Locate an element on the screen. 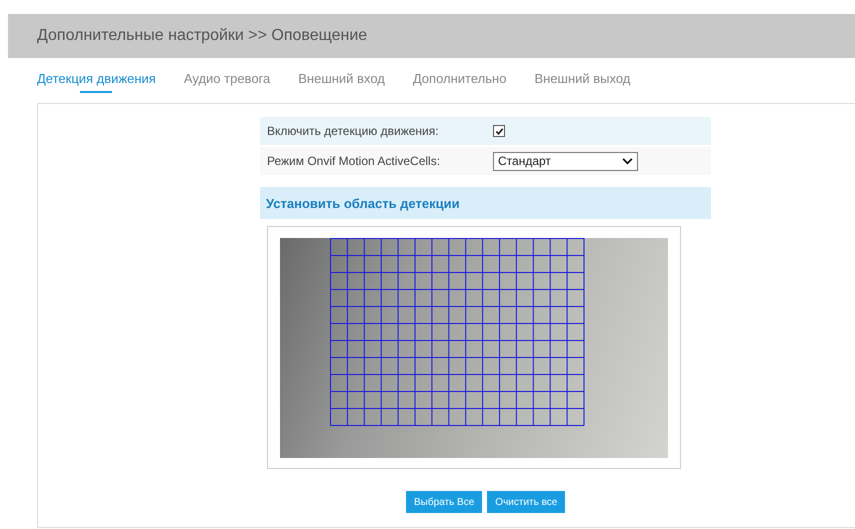 The width and height of the screenshot is (855, 529). setting-label: Включить детекцию движения: is located at coordinates (353, 131).